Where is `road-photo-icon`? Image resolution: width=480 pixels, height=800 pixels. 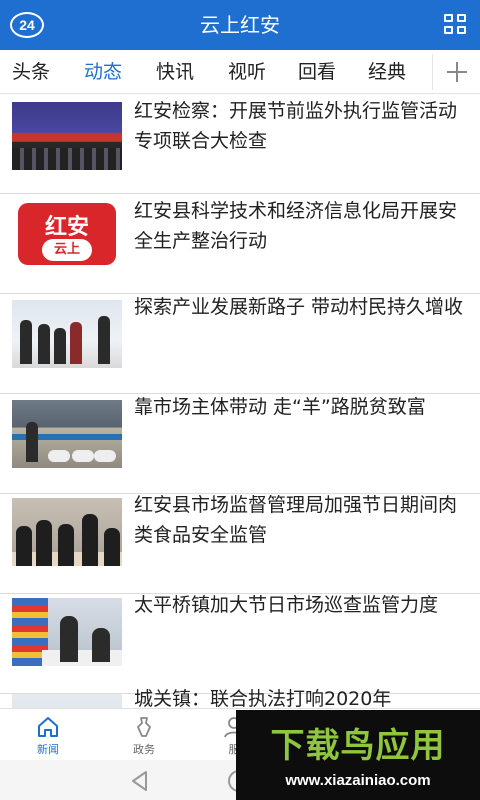 road-photo-icon is located at coordinates (67, 701).